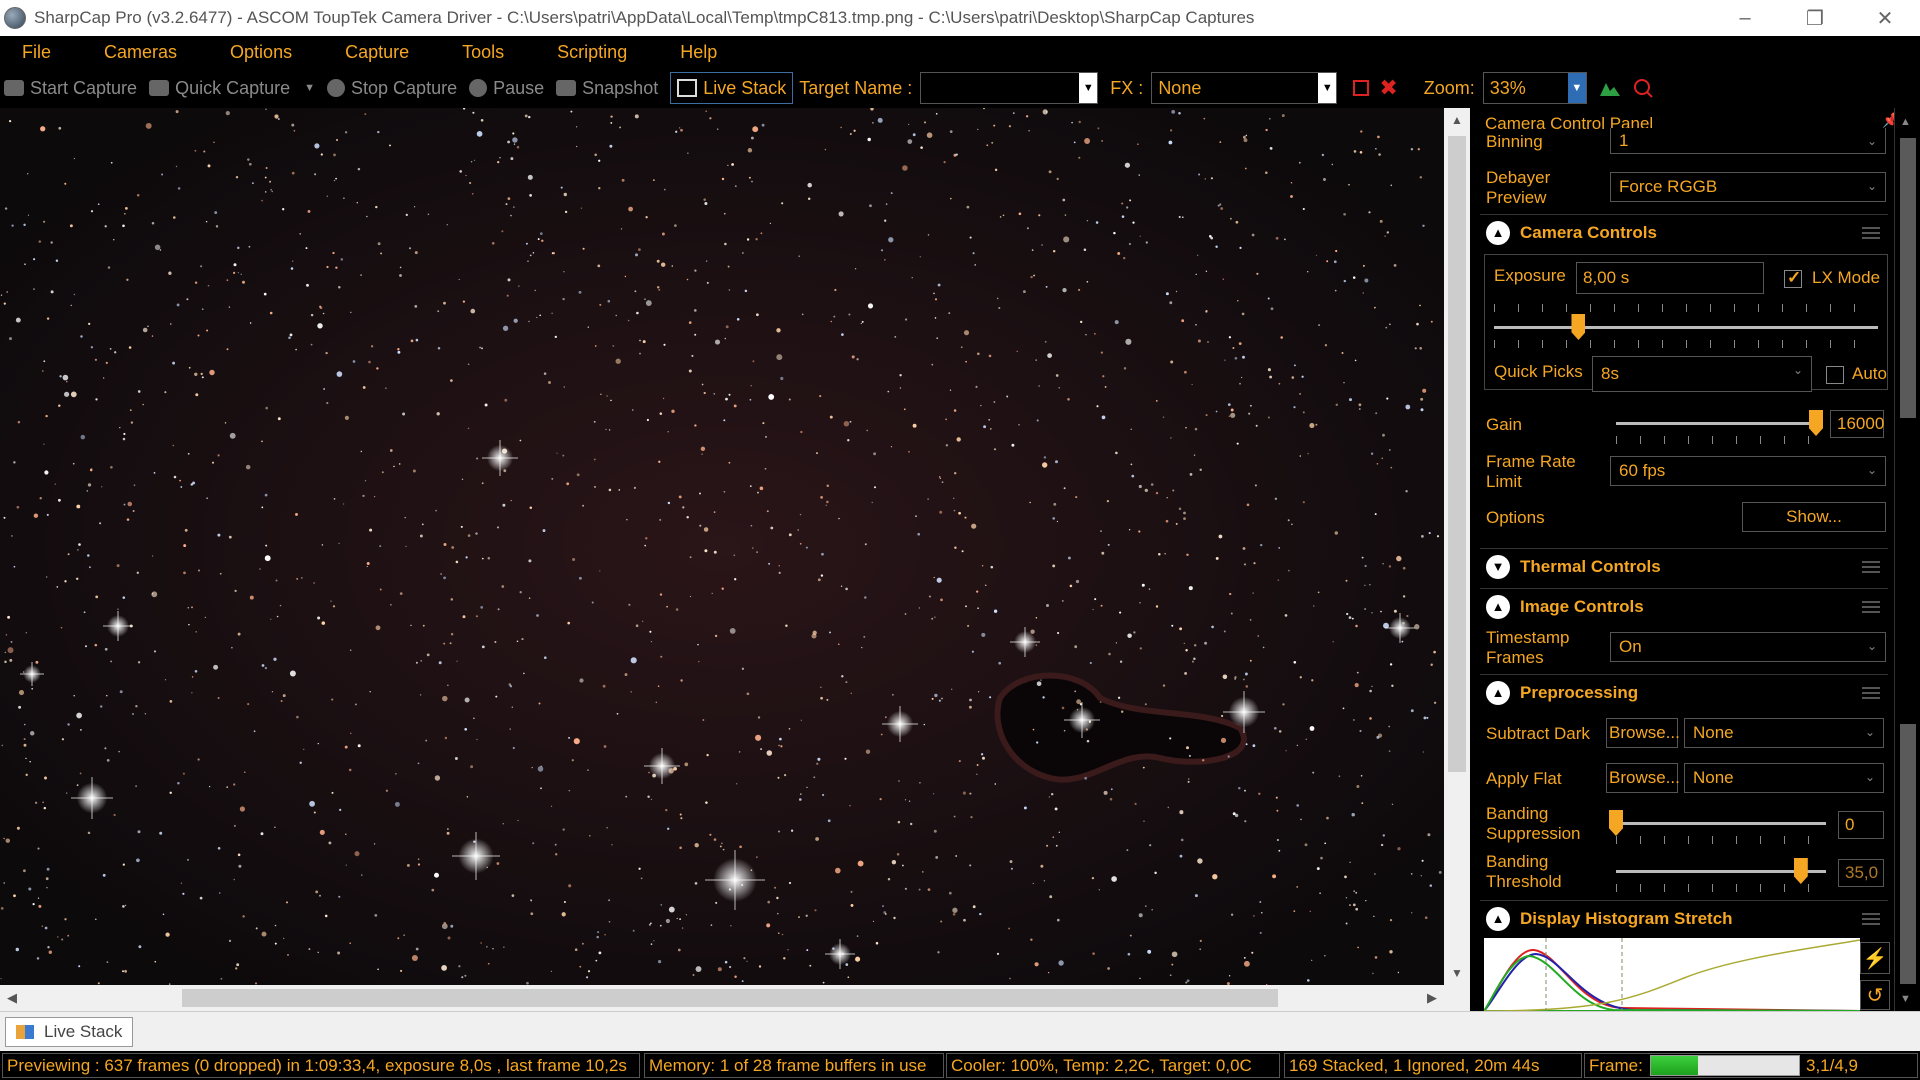  What do you see at coordinates (607, 88) in the screenshot?
I see `snapshot-button: Snapshot` at bounding box center [607, 88].